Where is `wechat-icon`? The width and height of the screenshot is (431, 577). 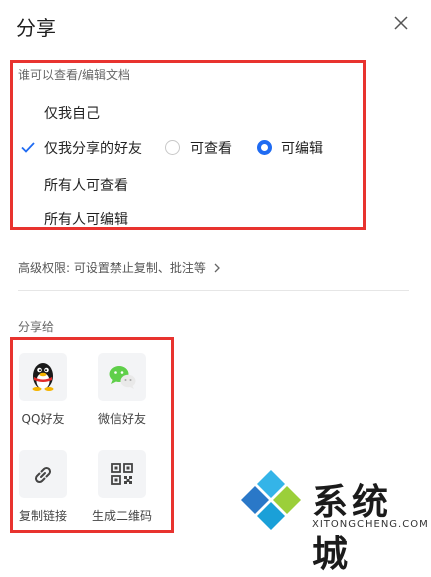 wechat-icon is located at coordinates (122, 377).